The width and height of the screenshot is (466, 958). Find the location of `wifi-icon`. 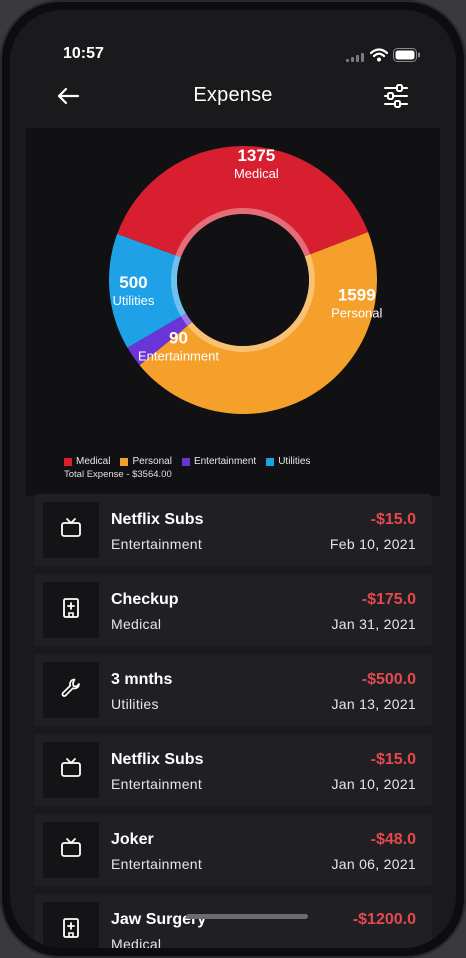

wifi-icon is located at coordinates (379, 55).